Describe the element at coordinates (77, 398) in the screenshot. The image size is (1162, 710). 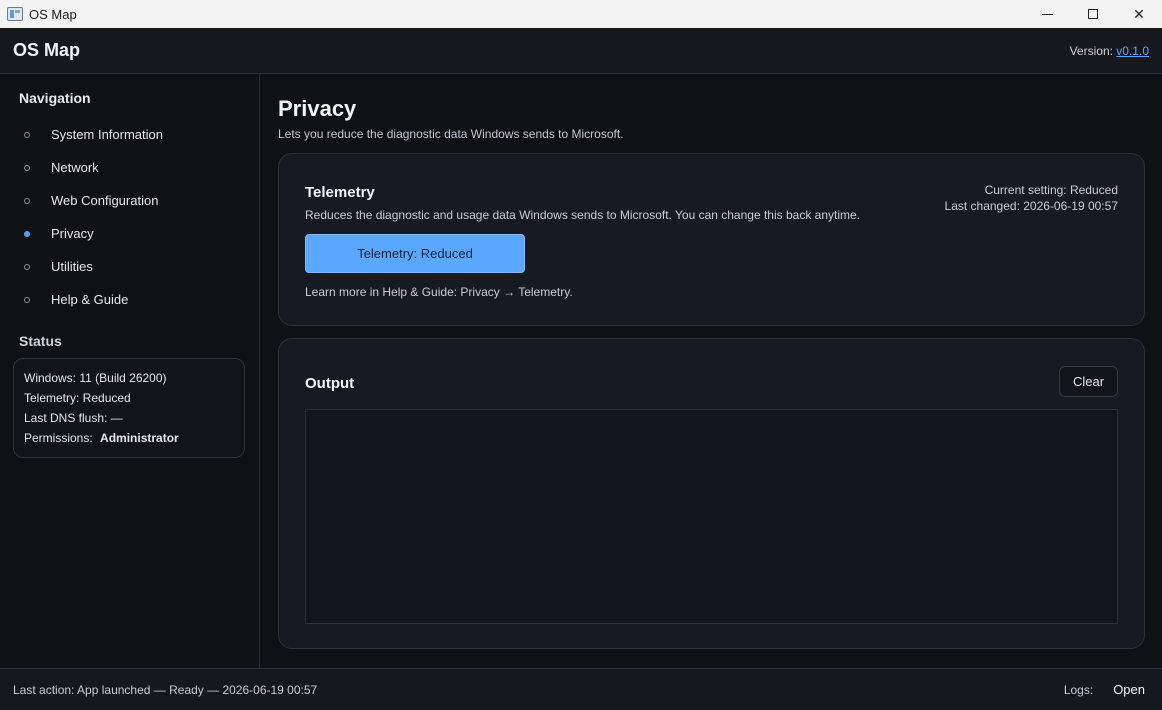
I see `status-telemetry: Telemetry: Reduced` at that location.